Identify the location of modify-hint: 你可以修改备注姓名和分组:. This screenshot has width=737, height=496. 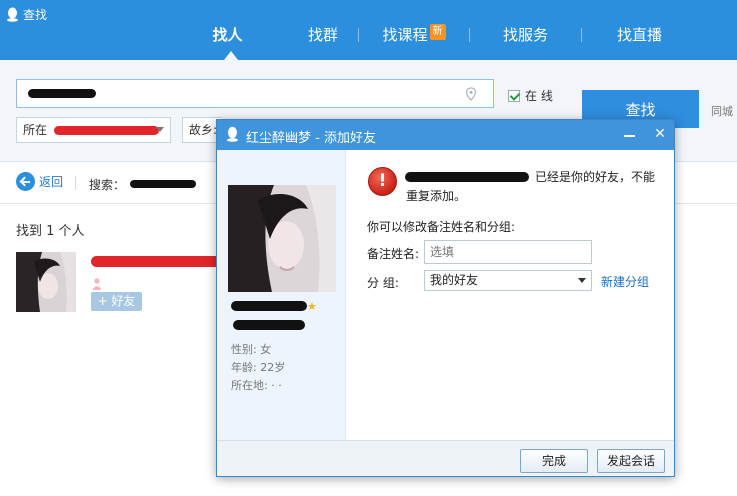
(441, 227).